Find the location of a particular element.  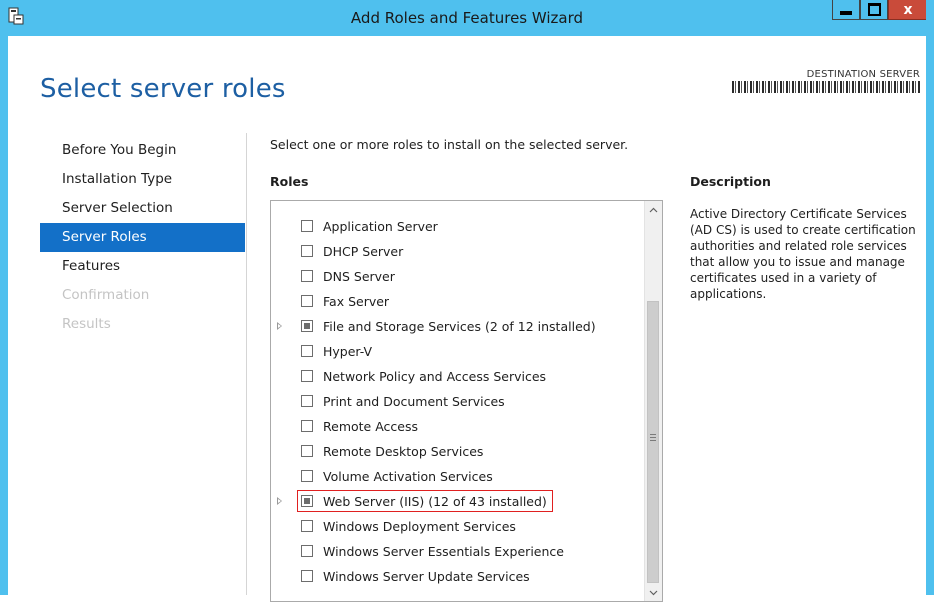

destination-server: DESTINATION SERVER is located at coordinates (826, 81).